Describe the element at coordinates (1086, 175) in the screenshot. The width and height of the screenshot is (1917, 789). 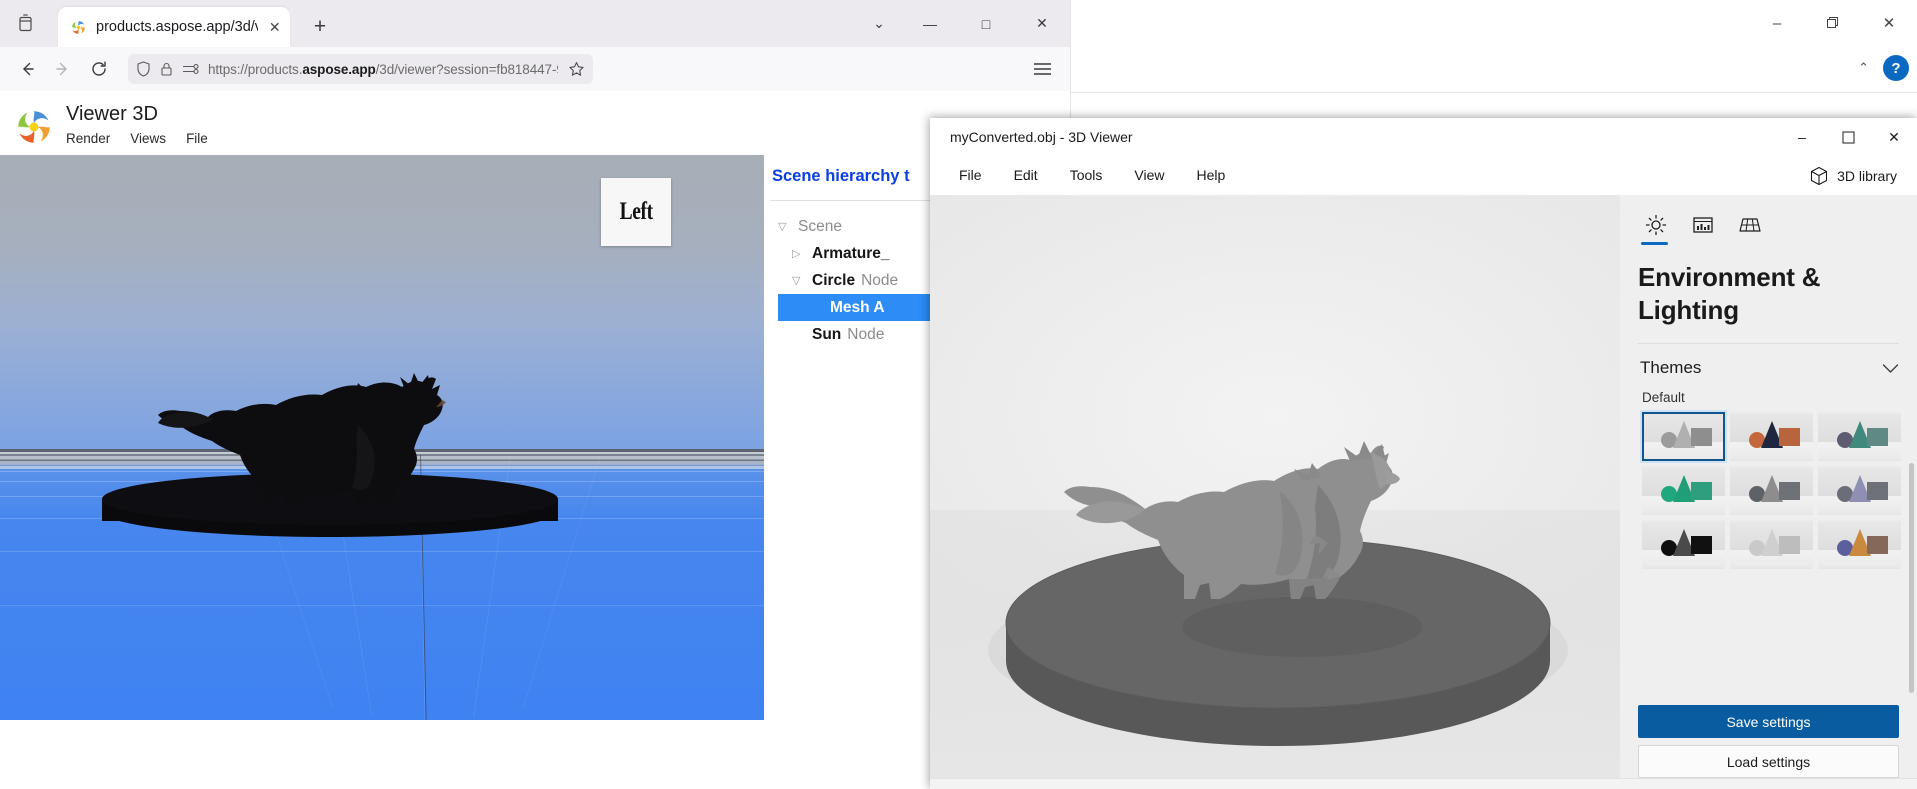
I see `viewer-menu-tools: Tools` at that location.